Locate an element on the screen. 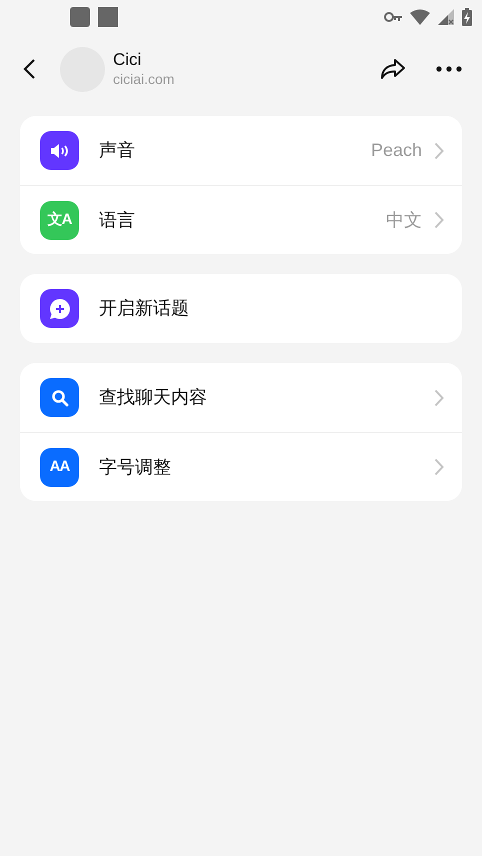  item-label: 开启新话题 is located at coordinates (144, 308).